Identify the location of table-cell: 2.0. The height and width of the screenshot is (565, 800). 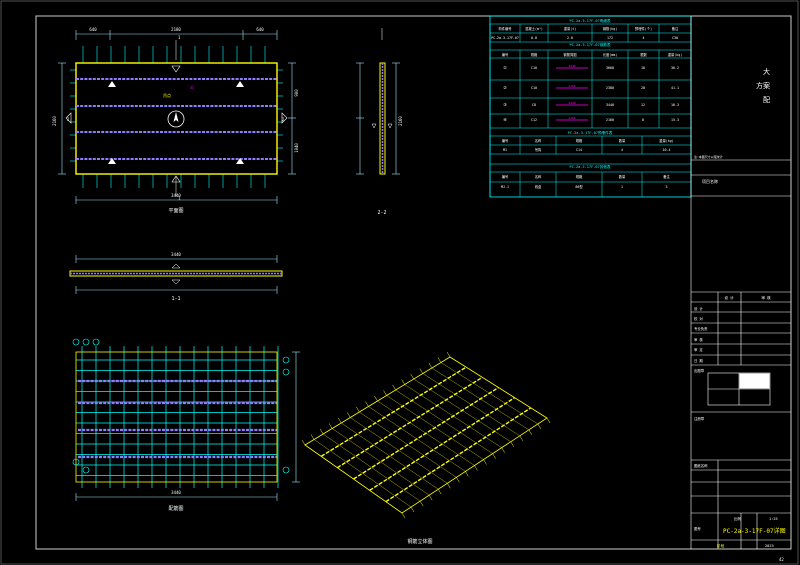
(570, 38).